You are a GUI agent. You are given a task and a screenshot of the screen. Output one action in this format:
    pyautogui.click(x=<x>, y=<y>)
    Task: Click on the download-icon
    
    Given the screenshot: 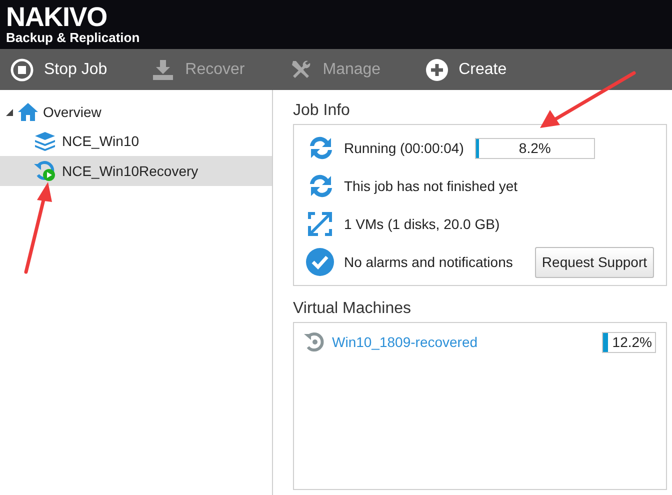 What is the action you would take?
    pyautogui.click(x=163, y=70)
    